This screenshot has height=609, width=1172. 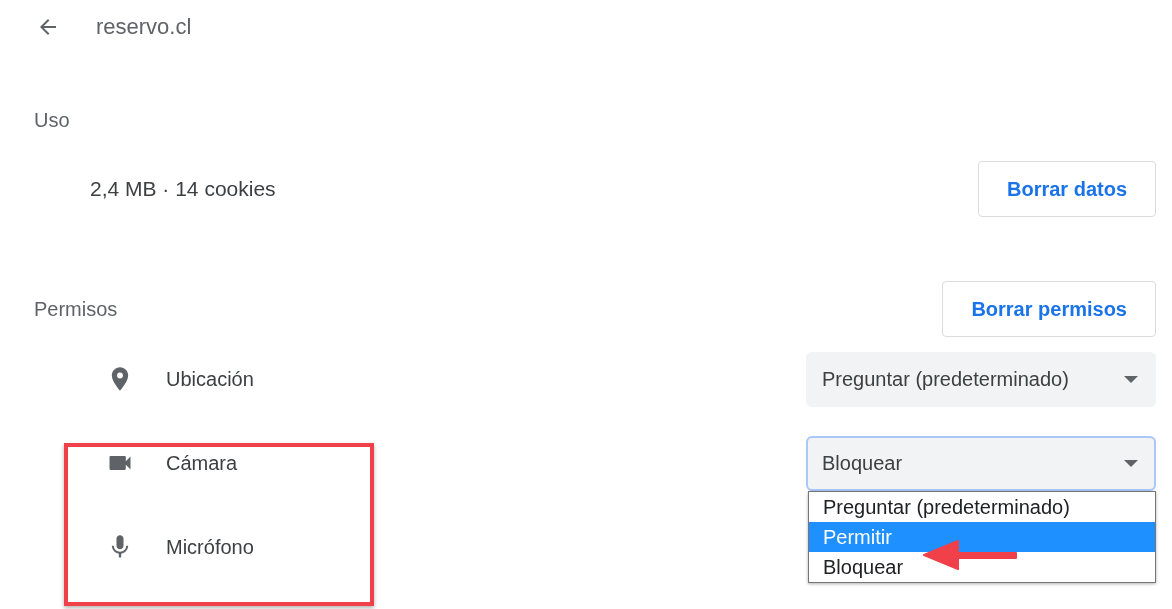 What do you see at coordinates (982, 506) in the screenshot?
I see `dropdown-option: Preguntar (predeterminado)` at bounding box center [982, 506].